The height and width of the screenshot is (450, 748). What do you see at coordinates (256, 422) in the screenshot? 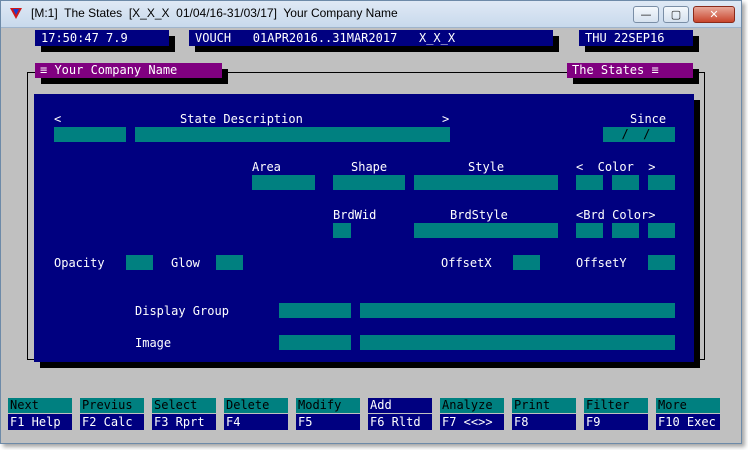
I see `fkey-key-label: F4` at bounding box center [256, 422].